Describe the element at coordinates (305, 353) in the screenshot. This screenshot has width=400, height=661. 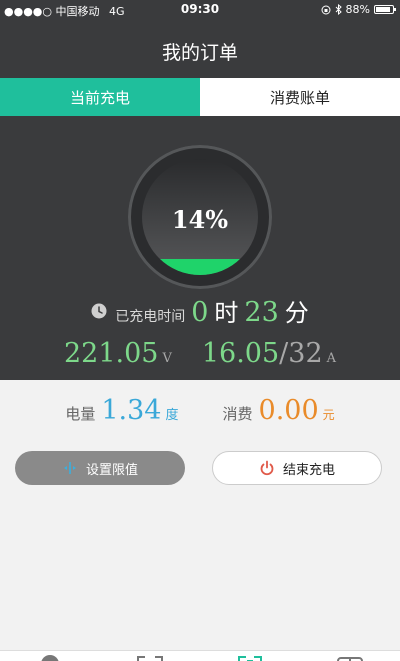
I see `current-max: 32` at that location.